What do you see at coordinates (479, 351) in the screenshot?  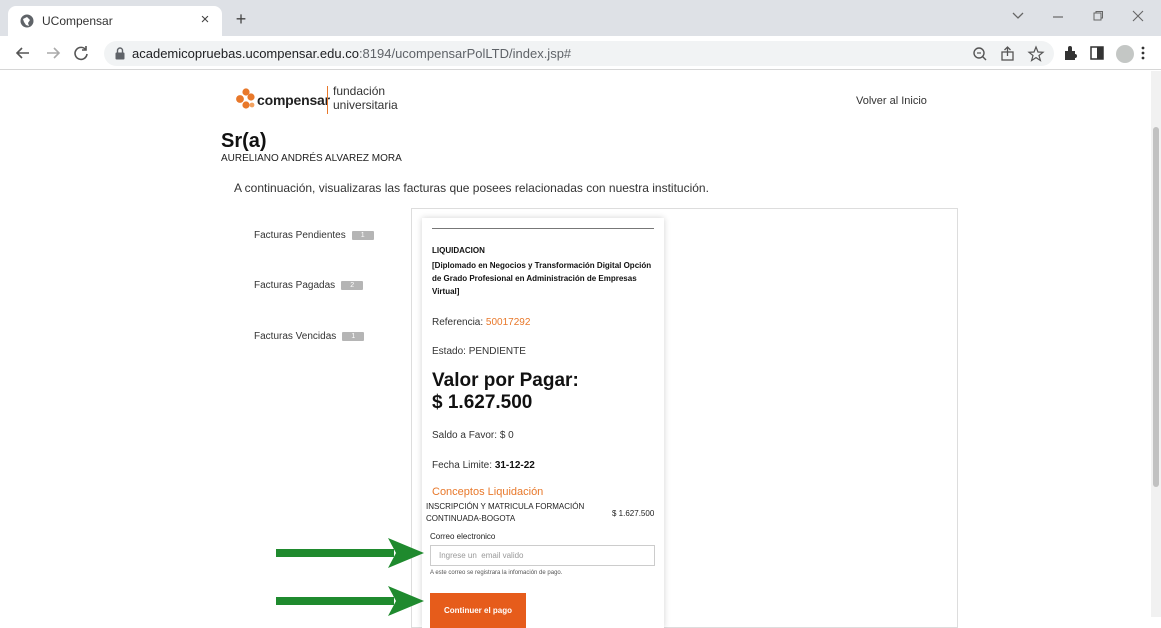 I see `invoice-status: Estado: PENDIENTE` at bounding box center [479, 351].